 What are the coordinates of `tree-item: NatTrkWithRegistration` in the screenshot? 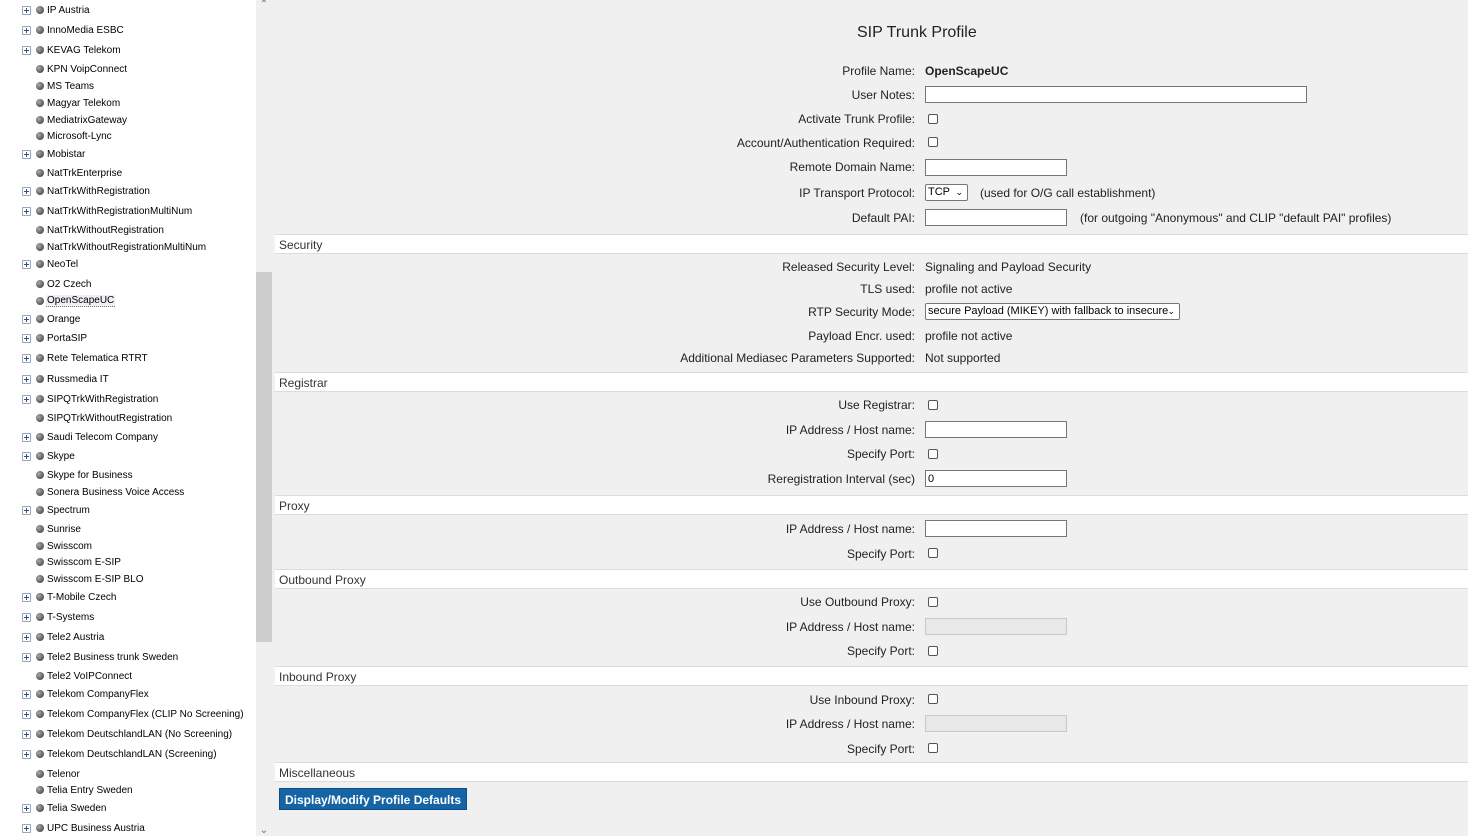 It's located at (86, 191).